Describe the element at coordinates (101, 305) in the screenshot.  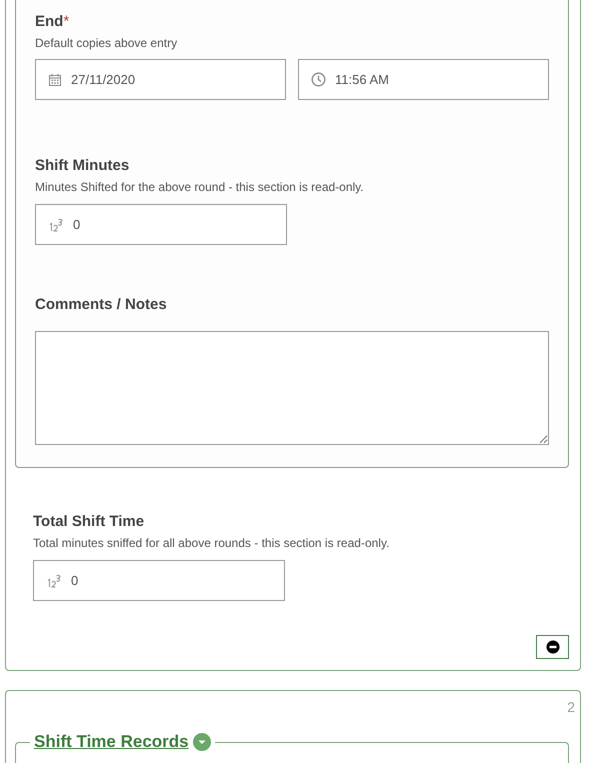
I see `field-label: Comments / Notes` at that location.